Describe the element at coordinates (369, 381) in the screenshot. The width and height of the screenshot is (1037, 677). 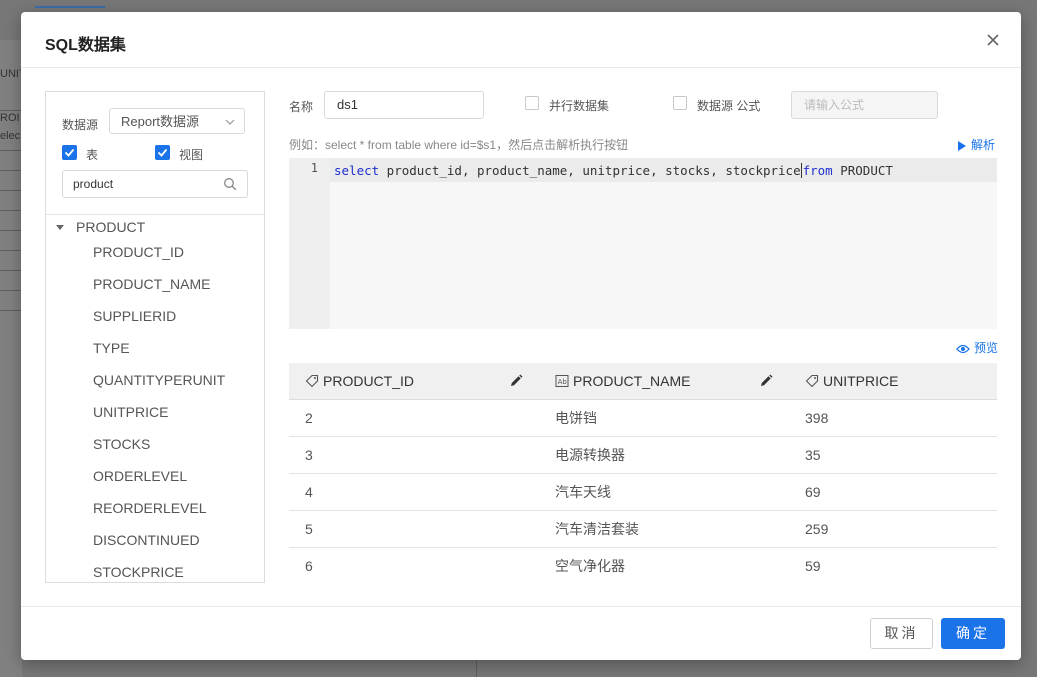
I see `column-header-label: PRODUCT_ID` at that location.